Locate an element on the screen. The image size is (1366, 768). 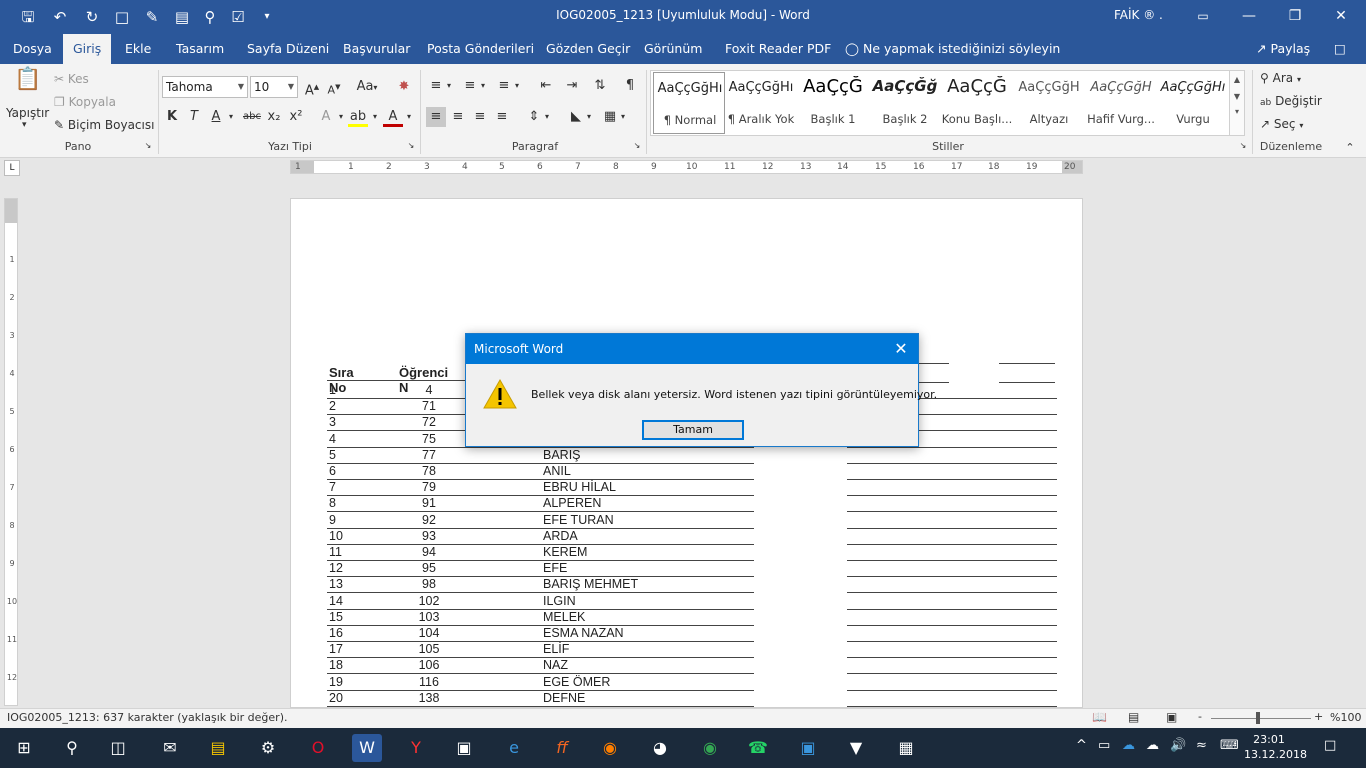
bold-button: K is located at coordinates (172, 117).